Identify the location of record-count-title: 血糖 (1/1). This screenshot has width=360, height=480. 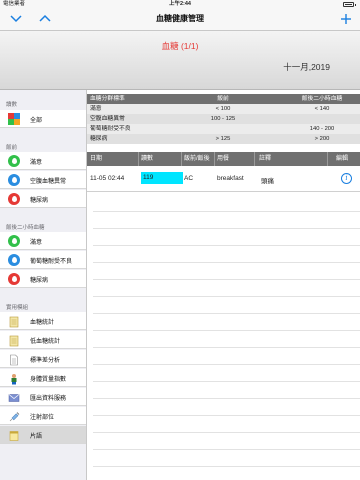
(180, 46).